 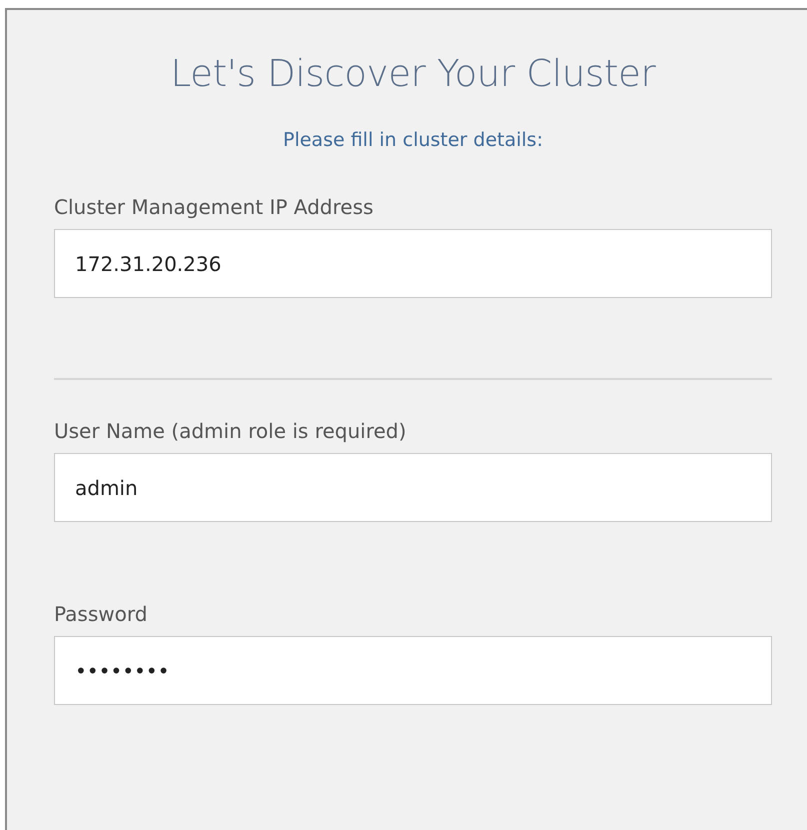 What do you see at coordinates (101, 614) in the screenshot?
I see `field-label: Password` at bounding box center [101, 614].